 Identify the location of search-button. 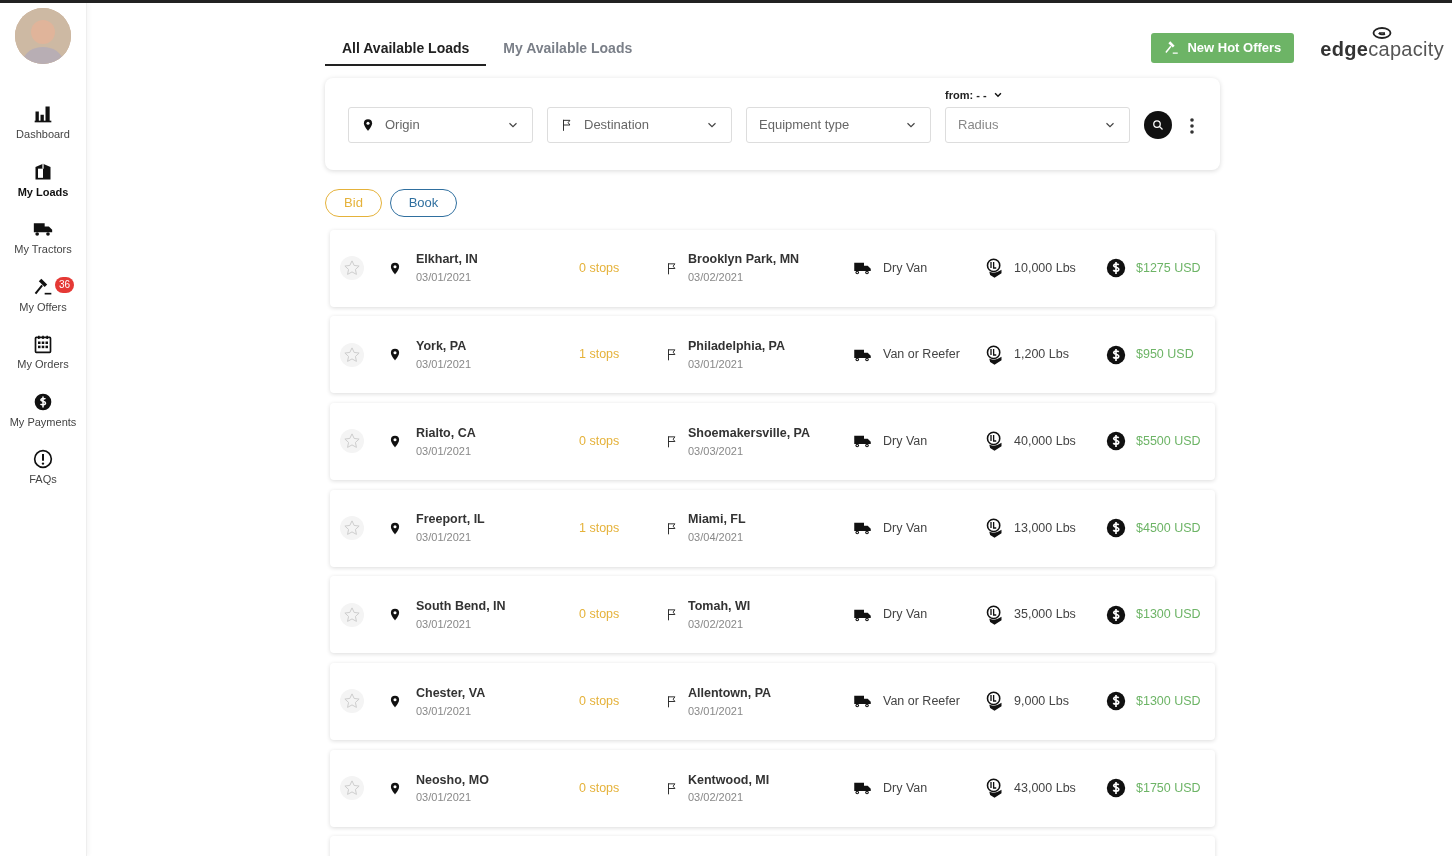
(1158, 125).